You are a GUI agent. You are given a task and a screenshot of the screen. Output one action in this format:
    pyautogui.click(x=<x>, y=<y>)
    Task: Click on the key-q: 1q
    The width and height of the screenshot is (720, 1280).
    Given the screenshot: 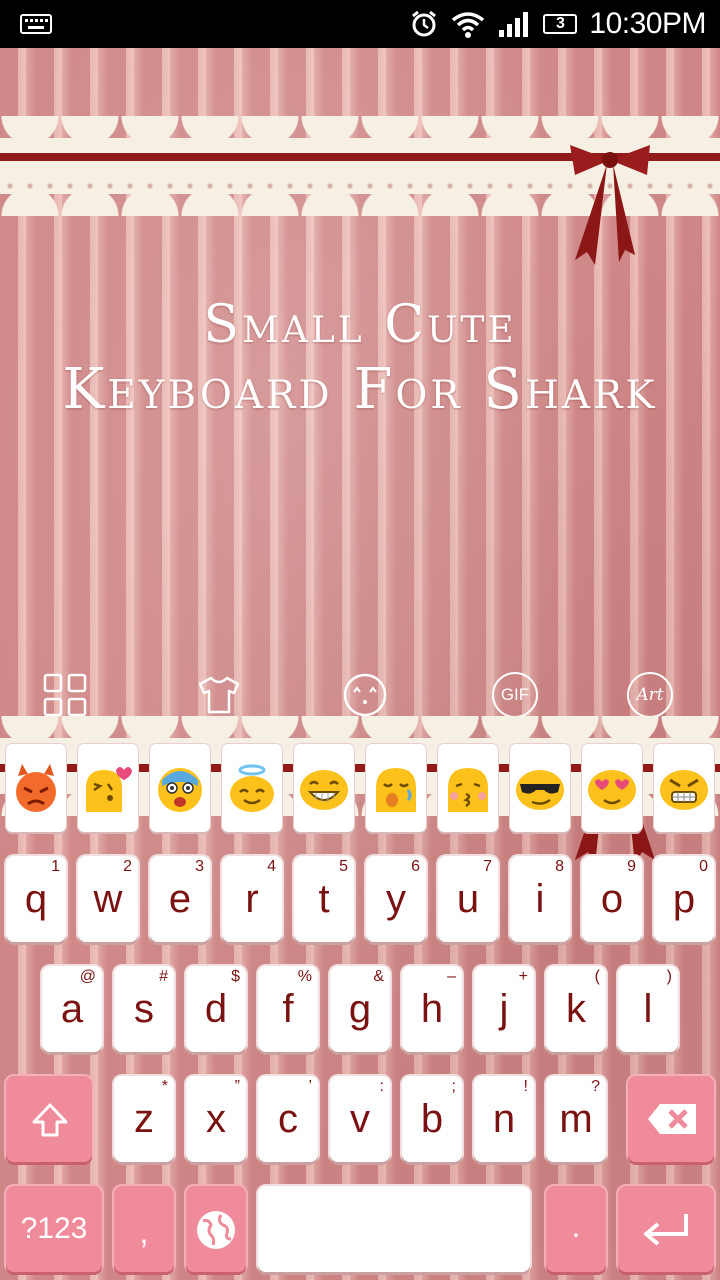 What is the action you would take?
    pyautogui.click(x=36, y=899)
    